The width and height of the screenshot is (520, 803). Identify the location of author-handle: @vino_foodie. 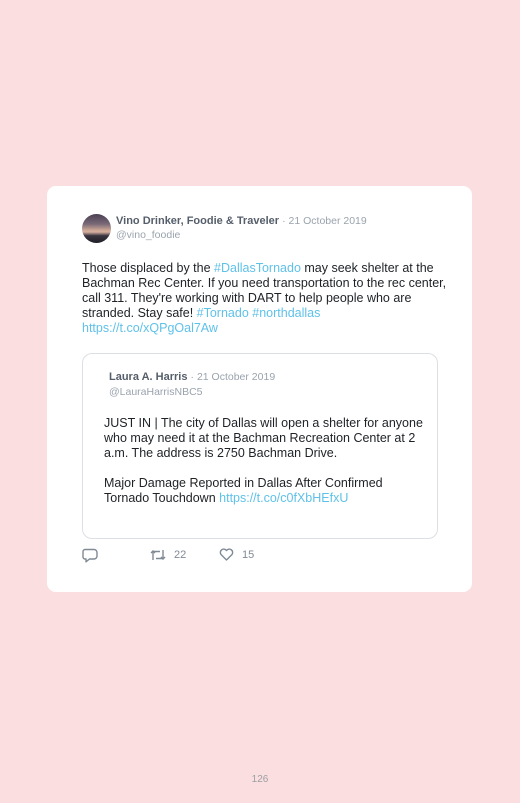
(148, 235).